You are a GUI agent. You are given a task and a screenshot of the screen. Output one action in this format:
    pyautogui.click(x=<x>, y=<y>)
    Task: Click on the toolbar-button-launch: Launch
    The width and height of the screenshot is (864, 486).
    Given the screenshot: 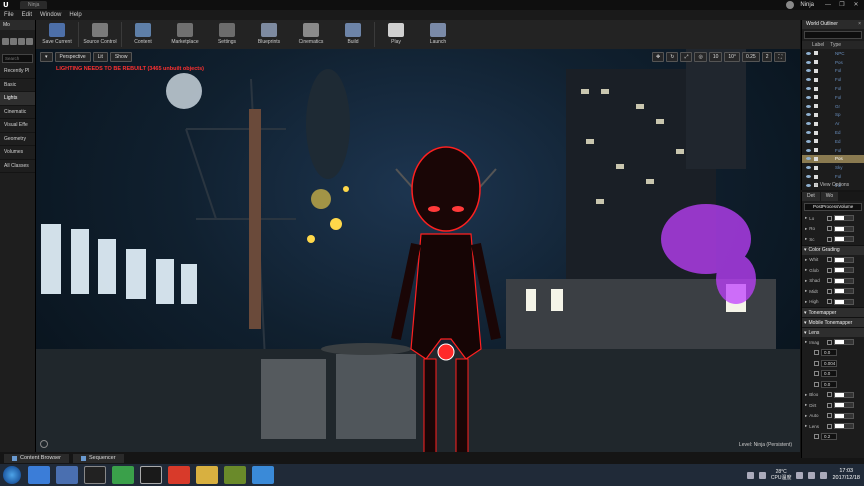 What is the action you would take?
    pyautogui.click(x=438, y=34)
    